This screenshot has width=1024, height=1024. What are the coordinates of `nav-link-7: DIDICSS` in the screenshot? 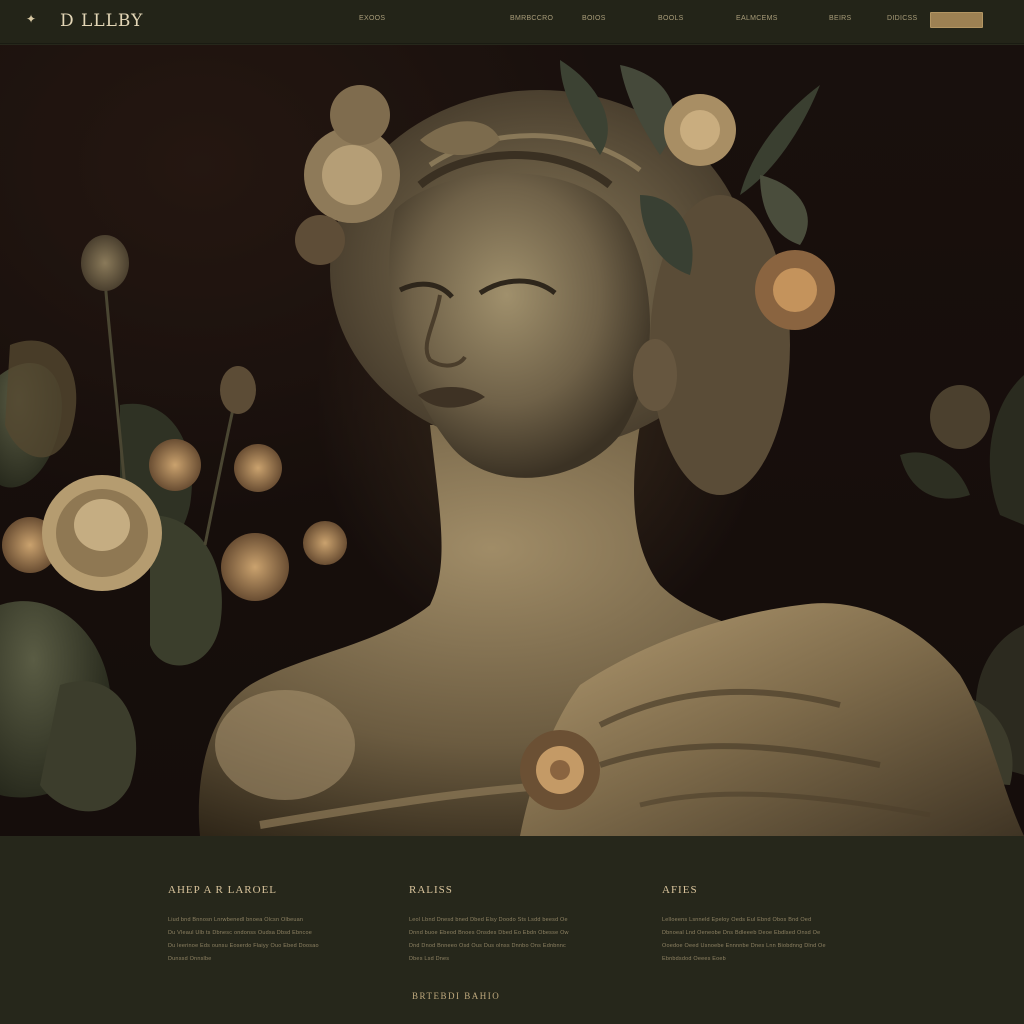 It's located at (902, 18).